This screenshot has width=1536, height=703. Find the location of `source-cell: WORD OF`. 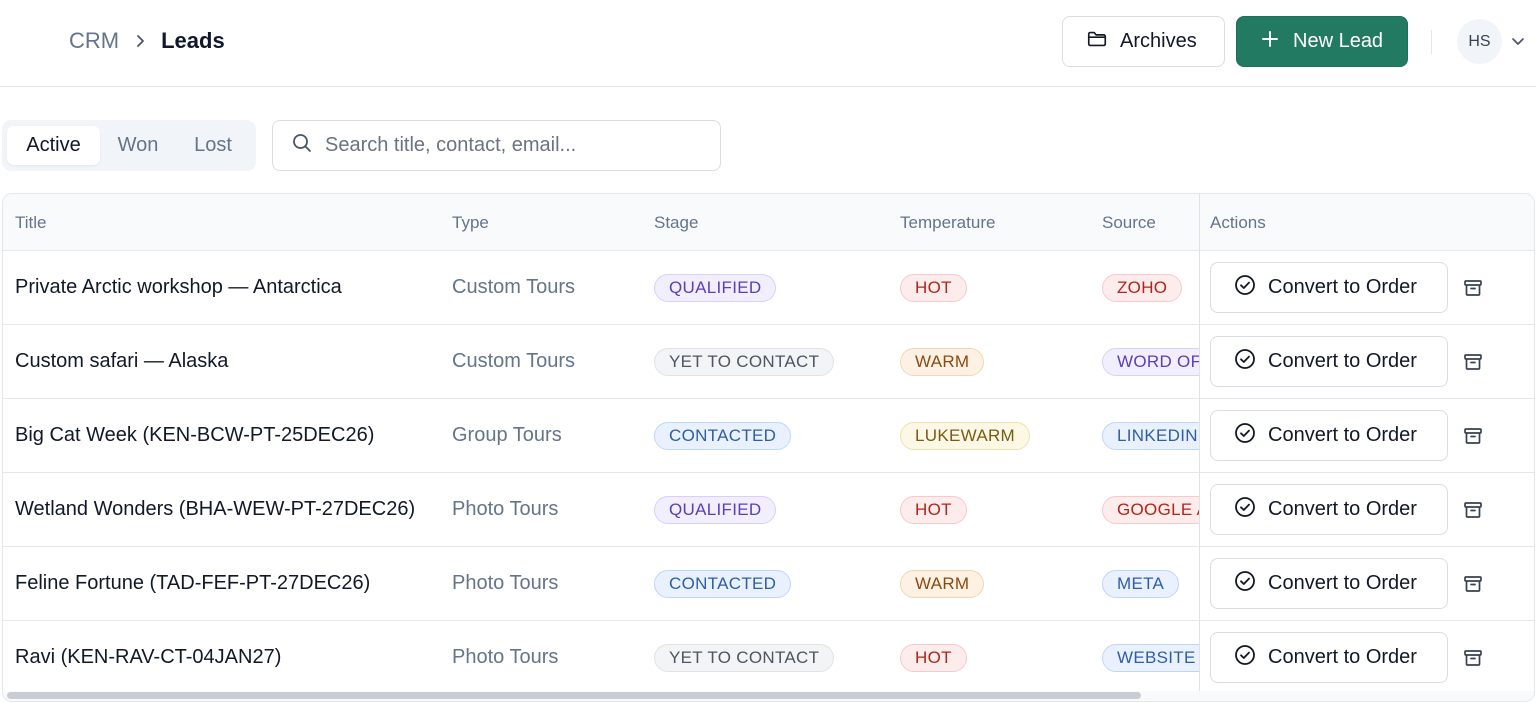

source-cell: WORD OF is located at coordinates (1150, 361).